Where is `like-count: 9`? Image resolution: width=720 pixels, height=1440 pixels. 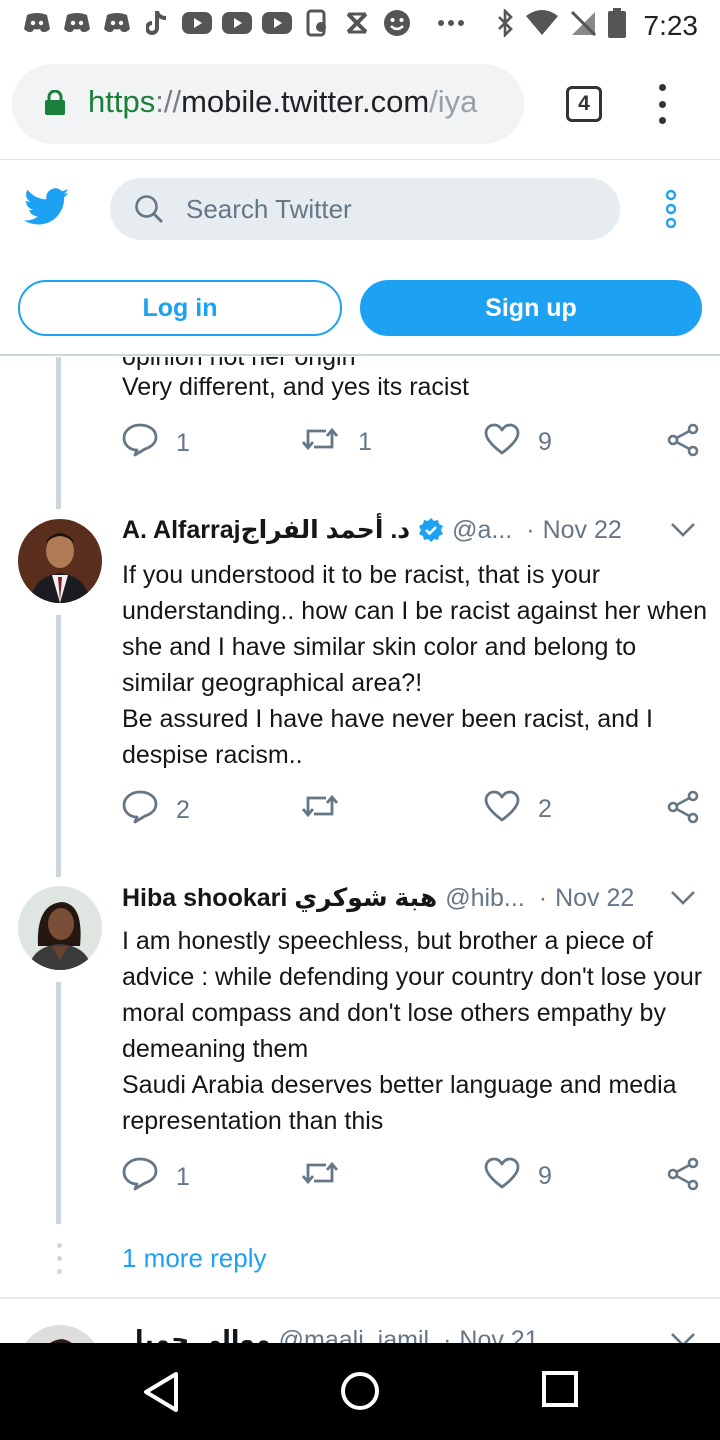
like-count: 9 is located at coordinates (545, 1176).